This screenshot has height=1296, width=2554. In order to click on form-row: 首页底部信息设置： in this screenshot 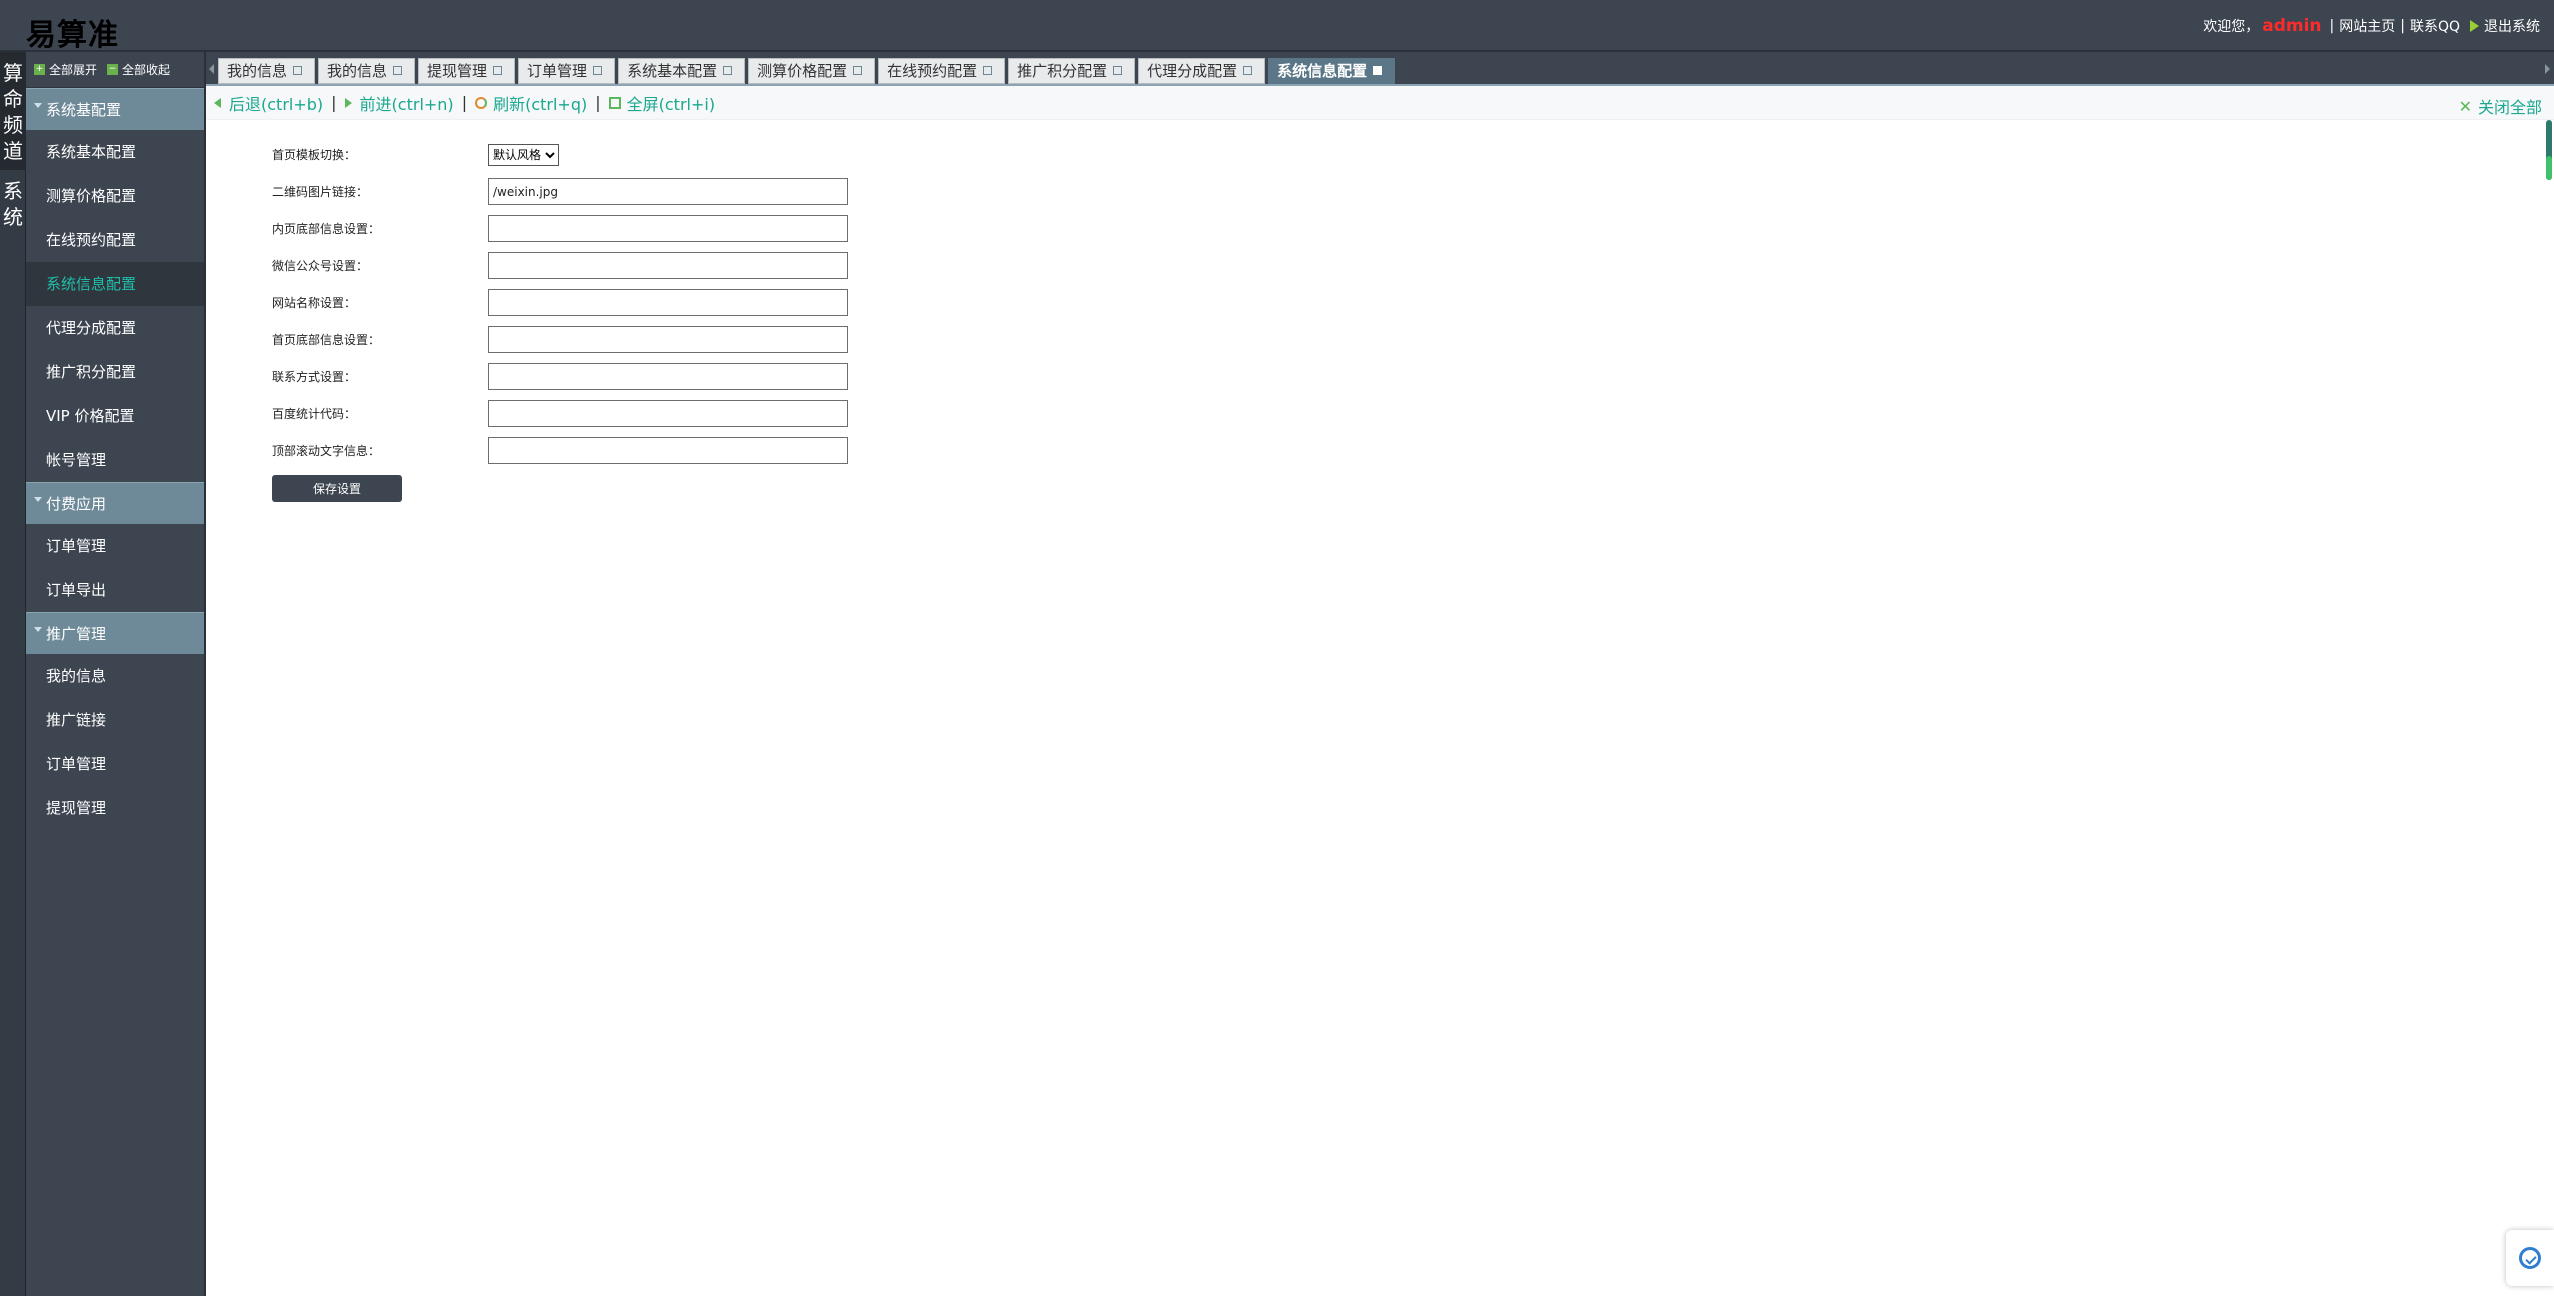, I will do `click(560, 339)`.